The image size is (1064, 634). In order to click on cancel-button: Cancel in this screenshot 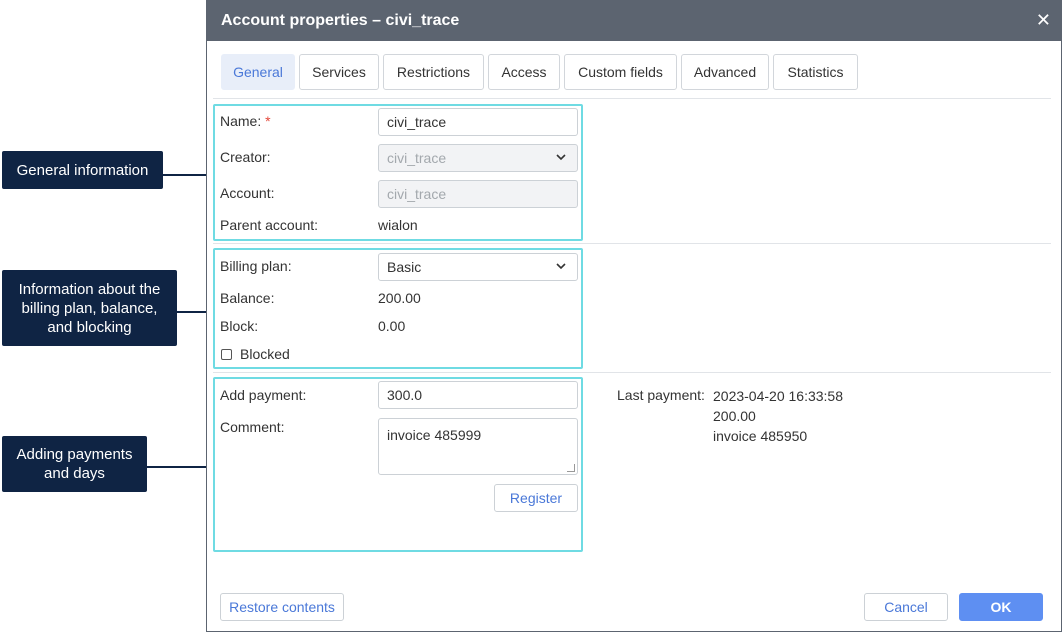, I will do `click(906, 607)`.